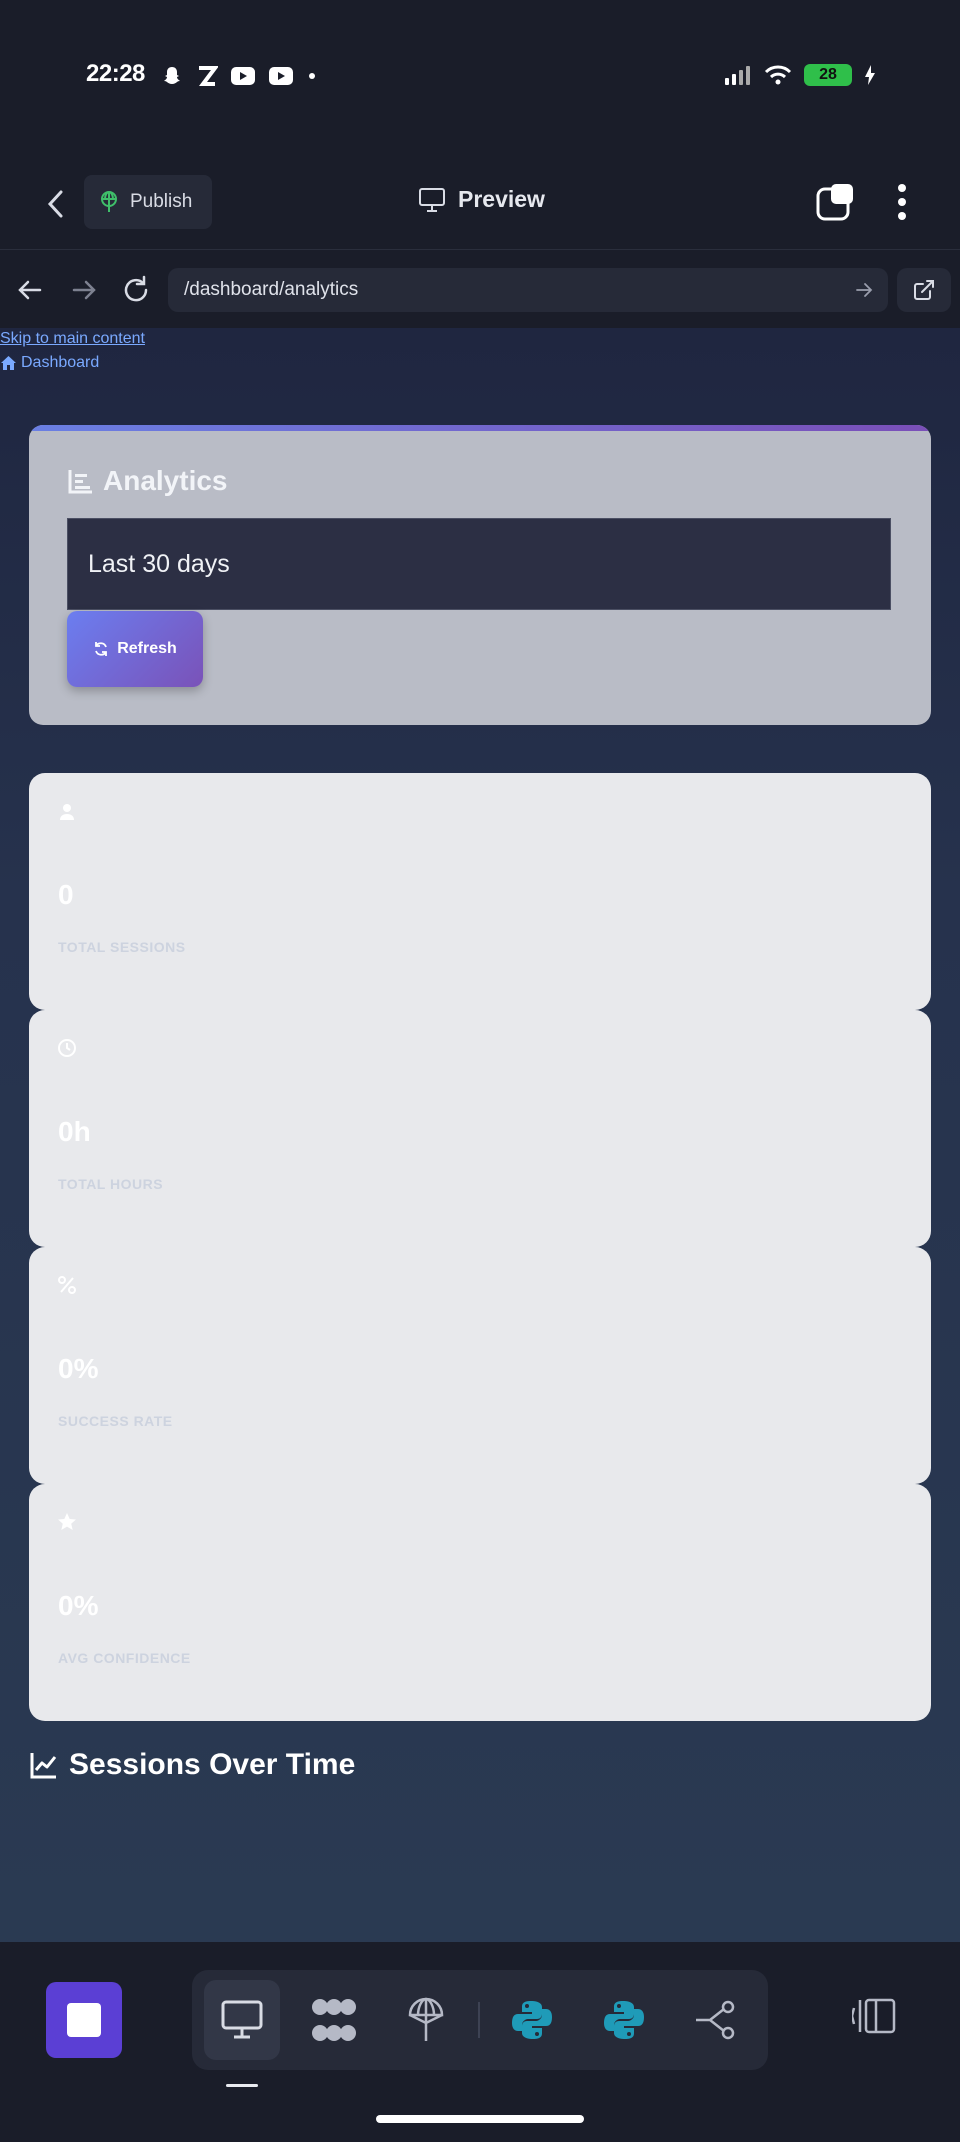 This screenshot has height=2142, width=960. What do you see at coordinates (528, 290) in the screenshot?
I see `url-input: /dashboard/analytics` at bounding box center [528, 290].